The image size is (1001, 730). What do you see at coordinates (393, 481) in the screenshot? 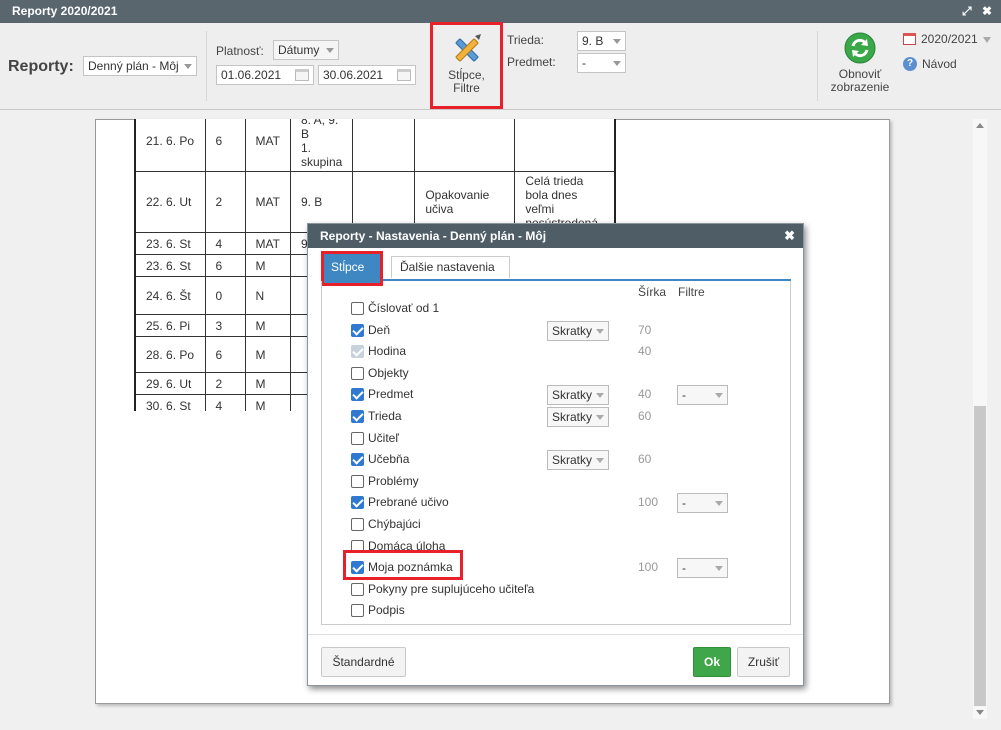
I see `column-option-label: Problémy` at bounding box center [393, 481].